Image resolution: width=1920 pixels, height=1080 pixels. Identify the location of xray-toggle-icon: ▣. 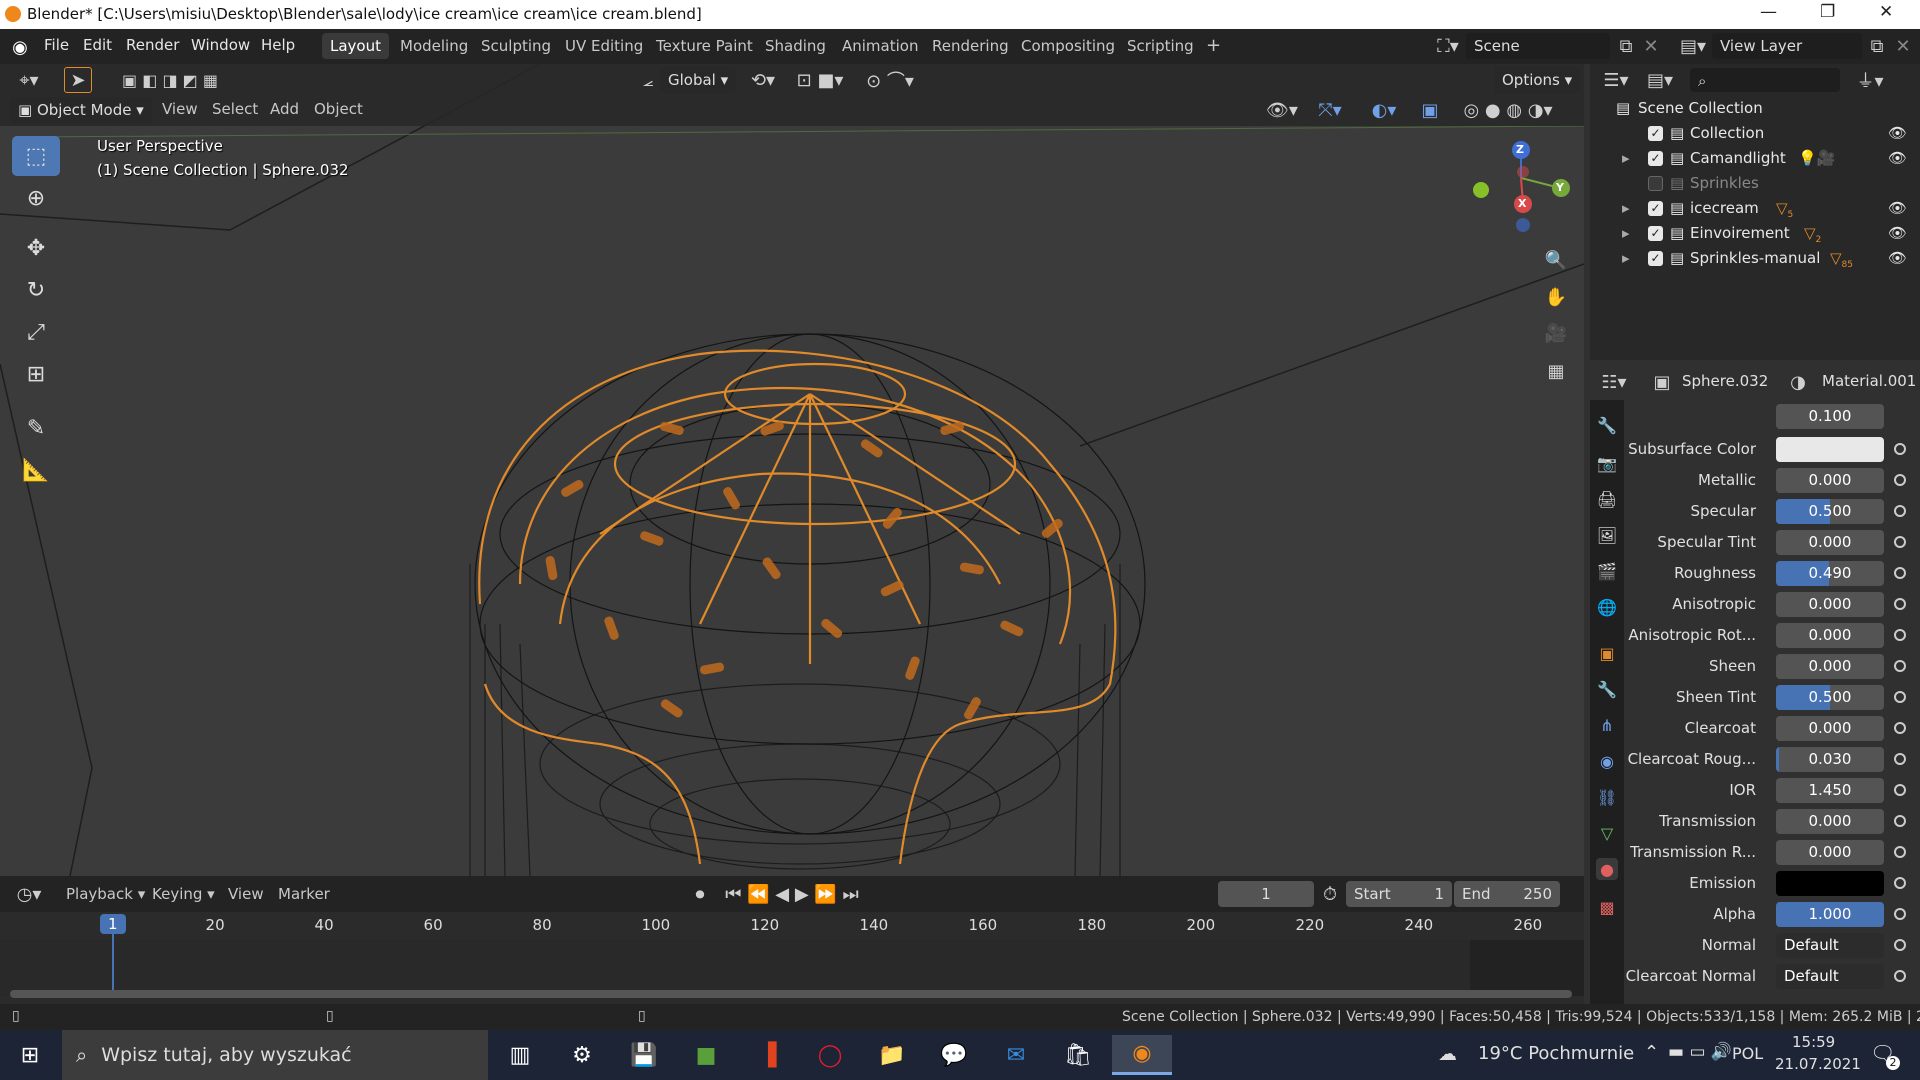
(1430, 110).